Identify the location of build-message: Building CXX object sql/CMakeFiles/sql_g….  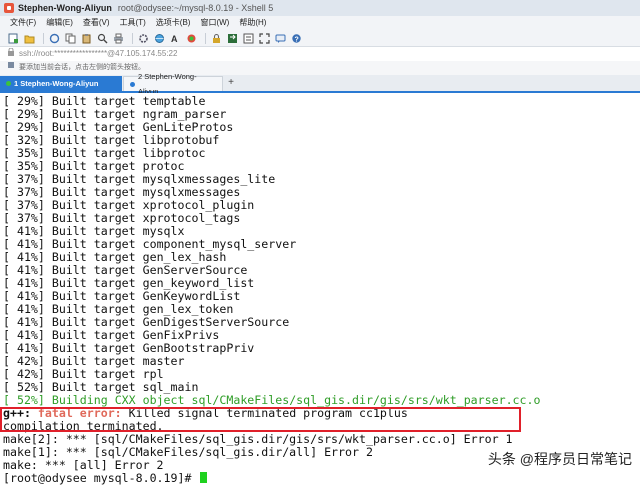
(292, 400).